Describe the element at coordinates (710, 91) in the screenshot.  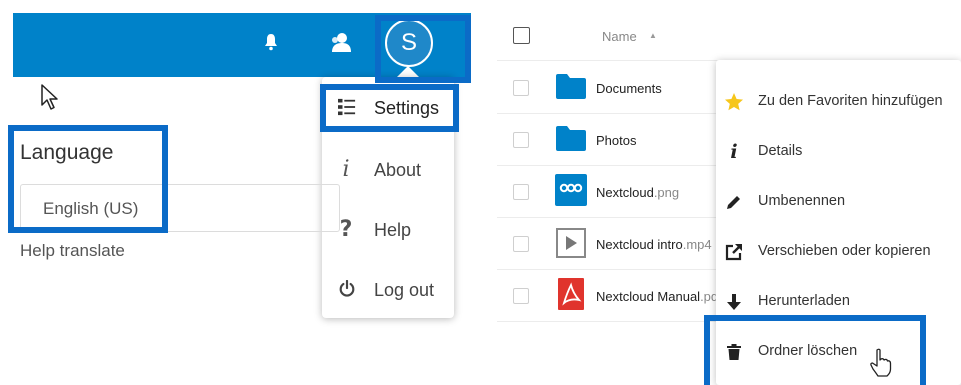
I see `context-menu-caret` at that location.